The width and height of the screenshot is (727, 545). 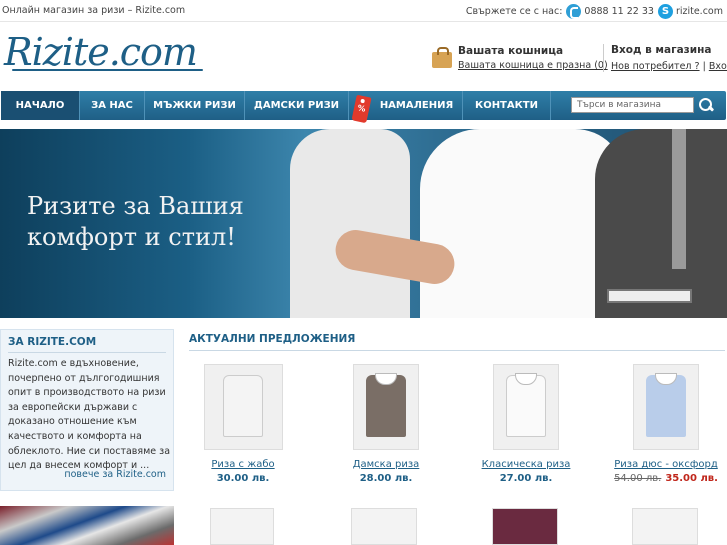 I want to click on skype-name: rizite.com, so click(x=699, y=11).